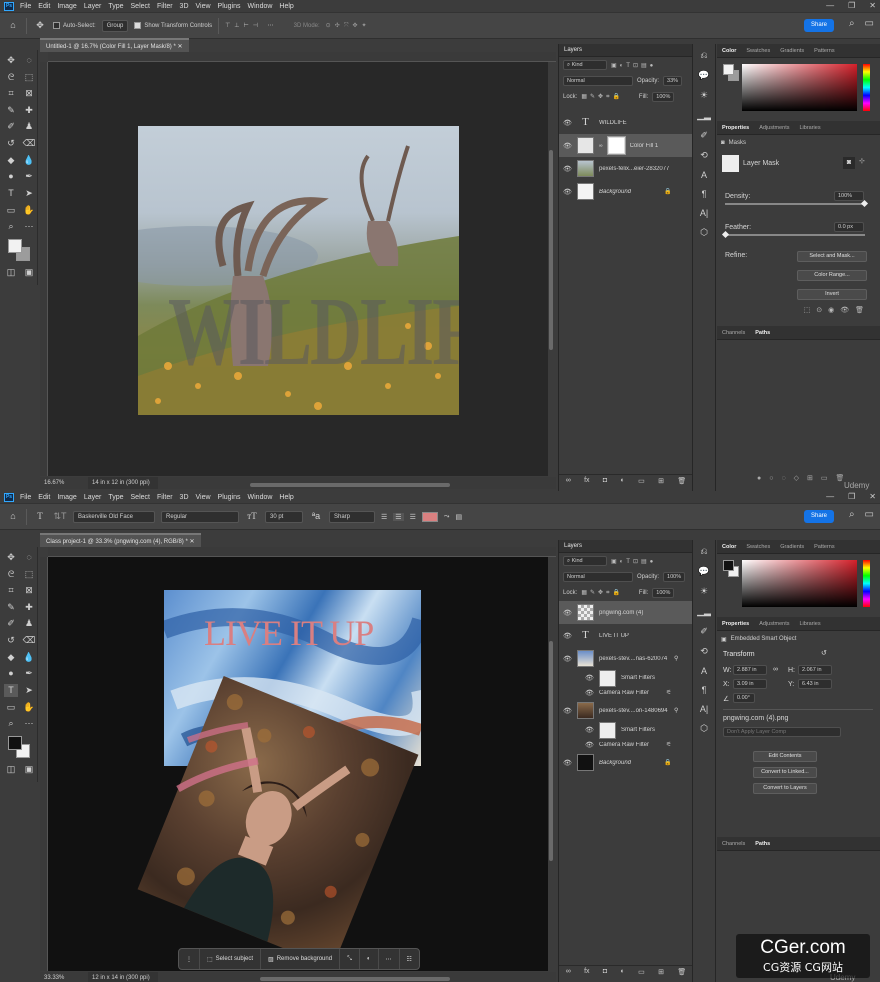  I want to click on font-style-dropdown: Regular, so click(200, 516).